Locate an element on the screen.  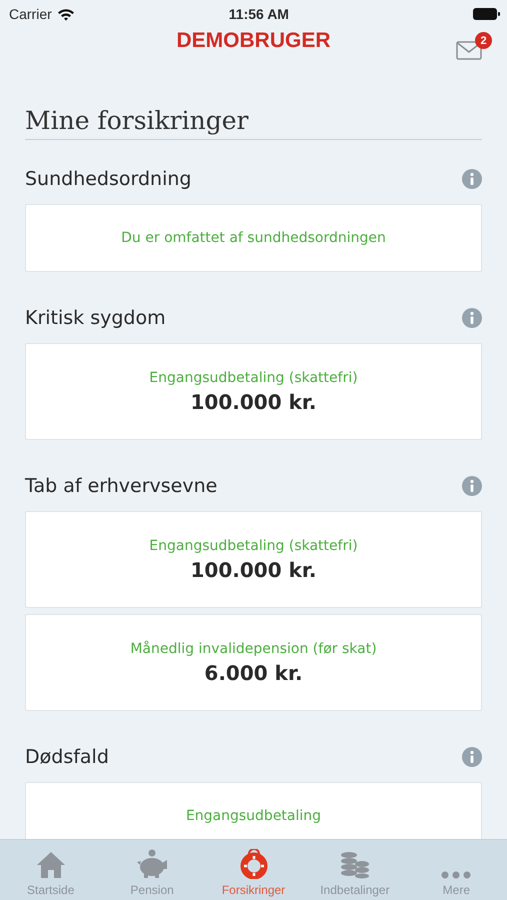
coins-icon is located at coordinates (355, 865).